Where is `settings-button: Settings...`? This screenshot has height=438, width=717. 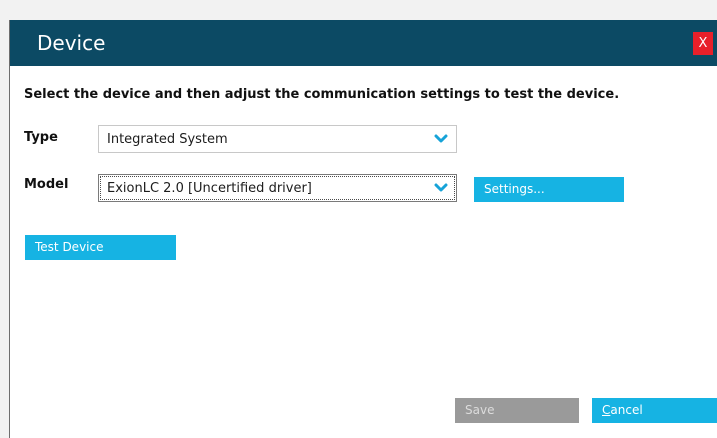 settings-button: Settings... is located at coordinates (549, 189).